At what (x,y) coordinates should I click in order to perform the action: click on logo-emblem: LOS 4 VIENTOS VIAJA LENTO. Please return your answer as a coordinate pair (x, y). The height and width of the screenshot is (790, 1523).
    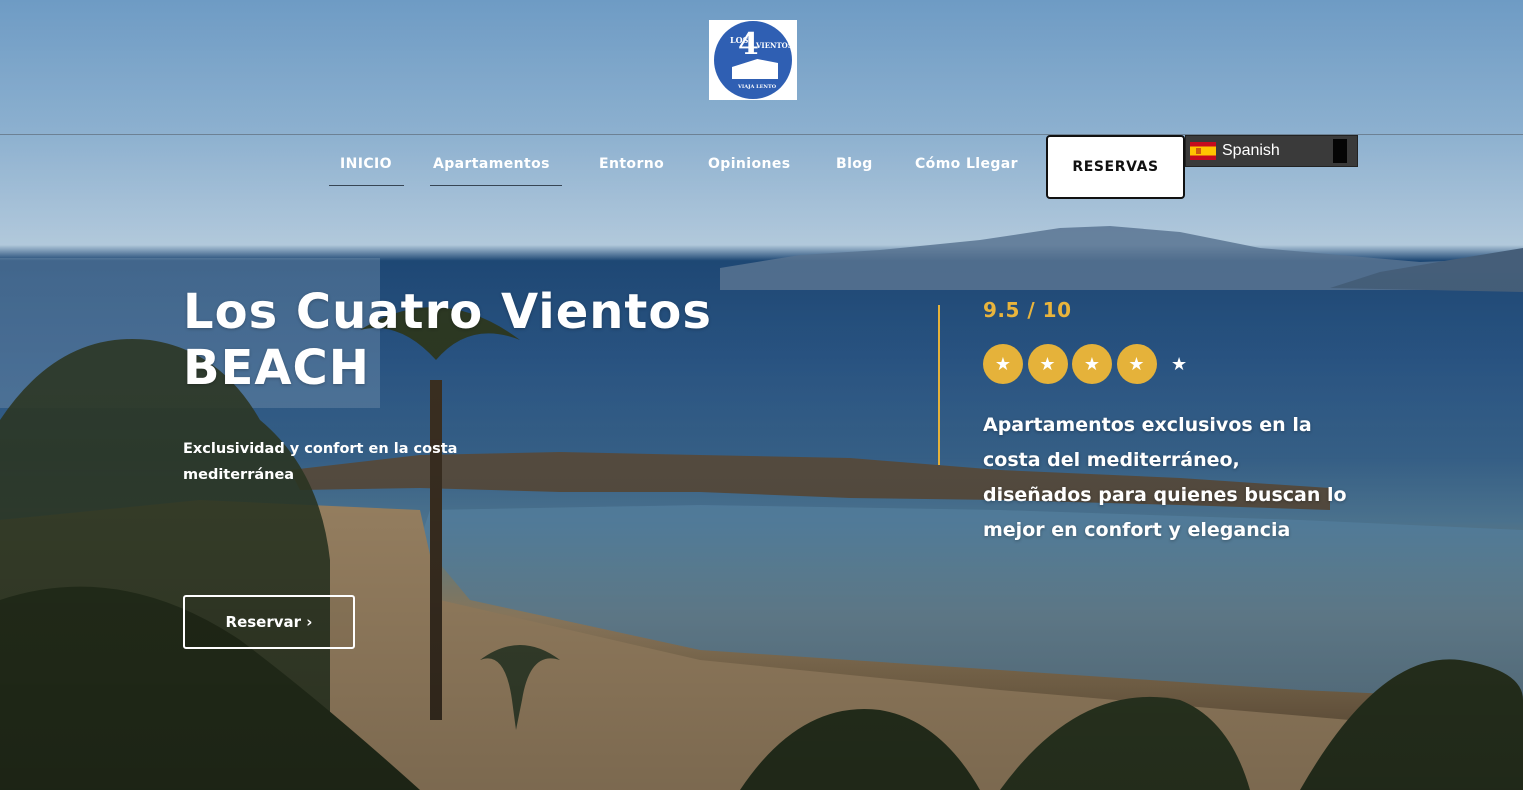
    Looking at the image, I should click on (753, 60).